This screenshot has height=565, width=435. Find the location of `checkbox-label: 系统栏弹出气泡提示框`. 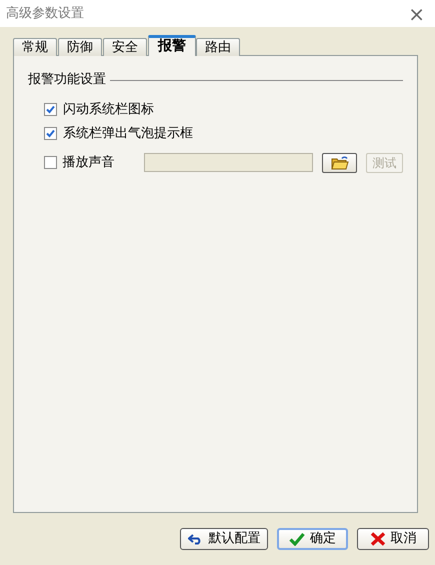

checkbox-label: 系统栏弹出气泡提示框 is located at coordinates (128, 133).